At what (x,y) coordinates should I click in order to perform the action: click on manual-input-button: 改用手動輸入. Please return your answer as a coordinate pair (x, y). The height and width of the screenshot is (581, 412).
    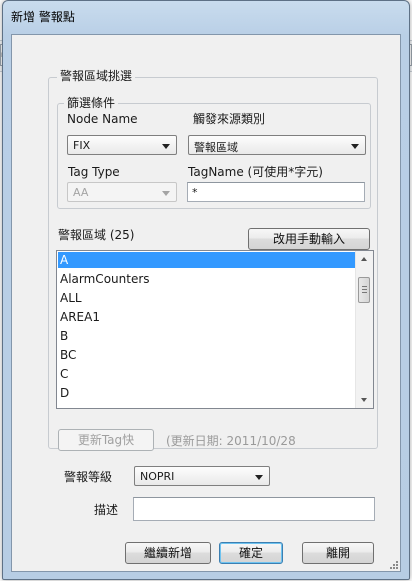
    Looking at the image, I should click on (309, 239).